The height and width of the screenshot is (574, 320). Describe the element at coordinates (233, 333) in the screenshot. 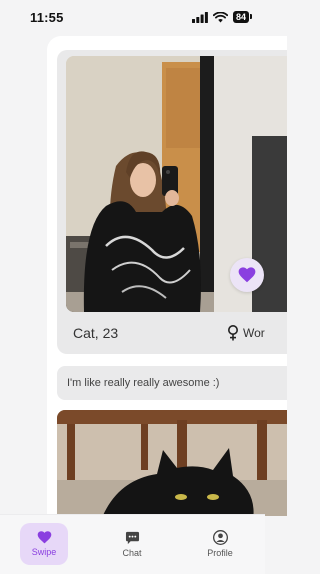

I see `female-symbol-icon` at that location.